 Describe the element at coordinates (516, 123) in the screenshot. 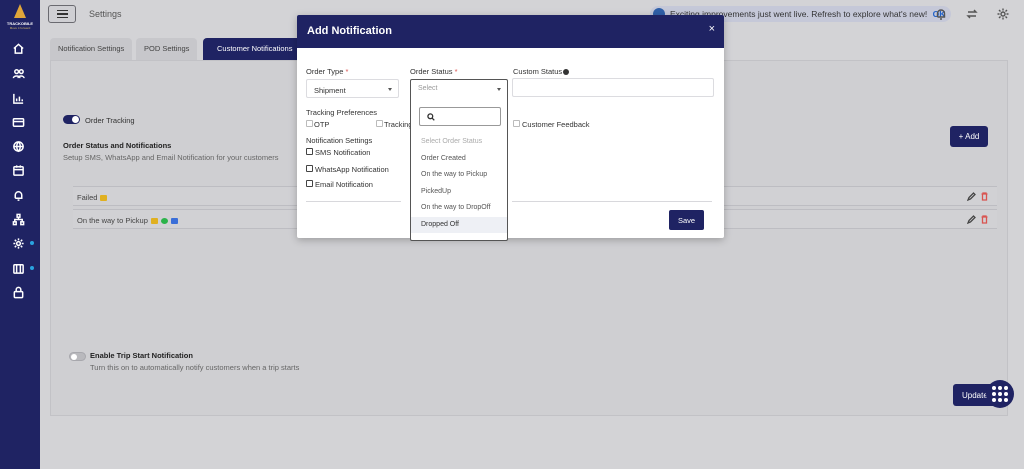

I see `customer-feedback-checkbox` at that location.